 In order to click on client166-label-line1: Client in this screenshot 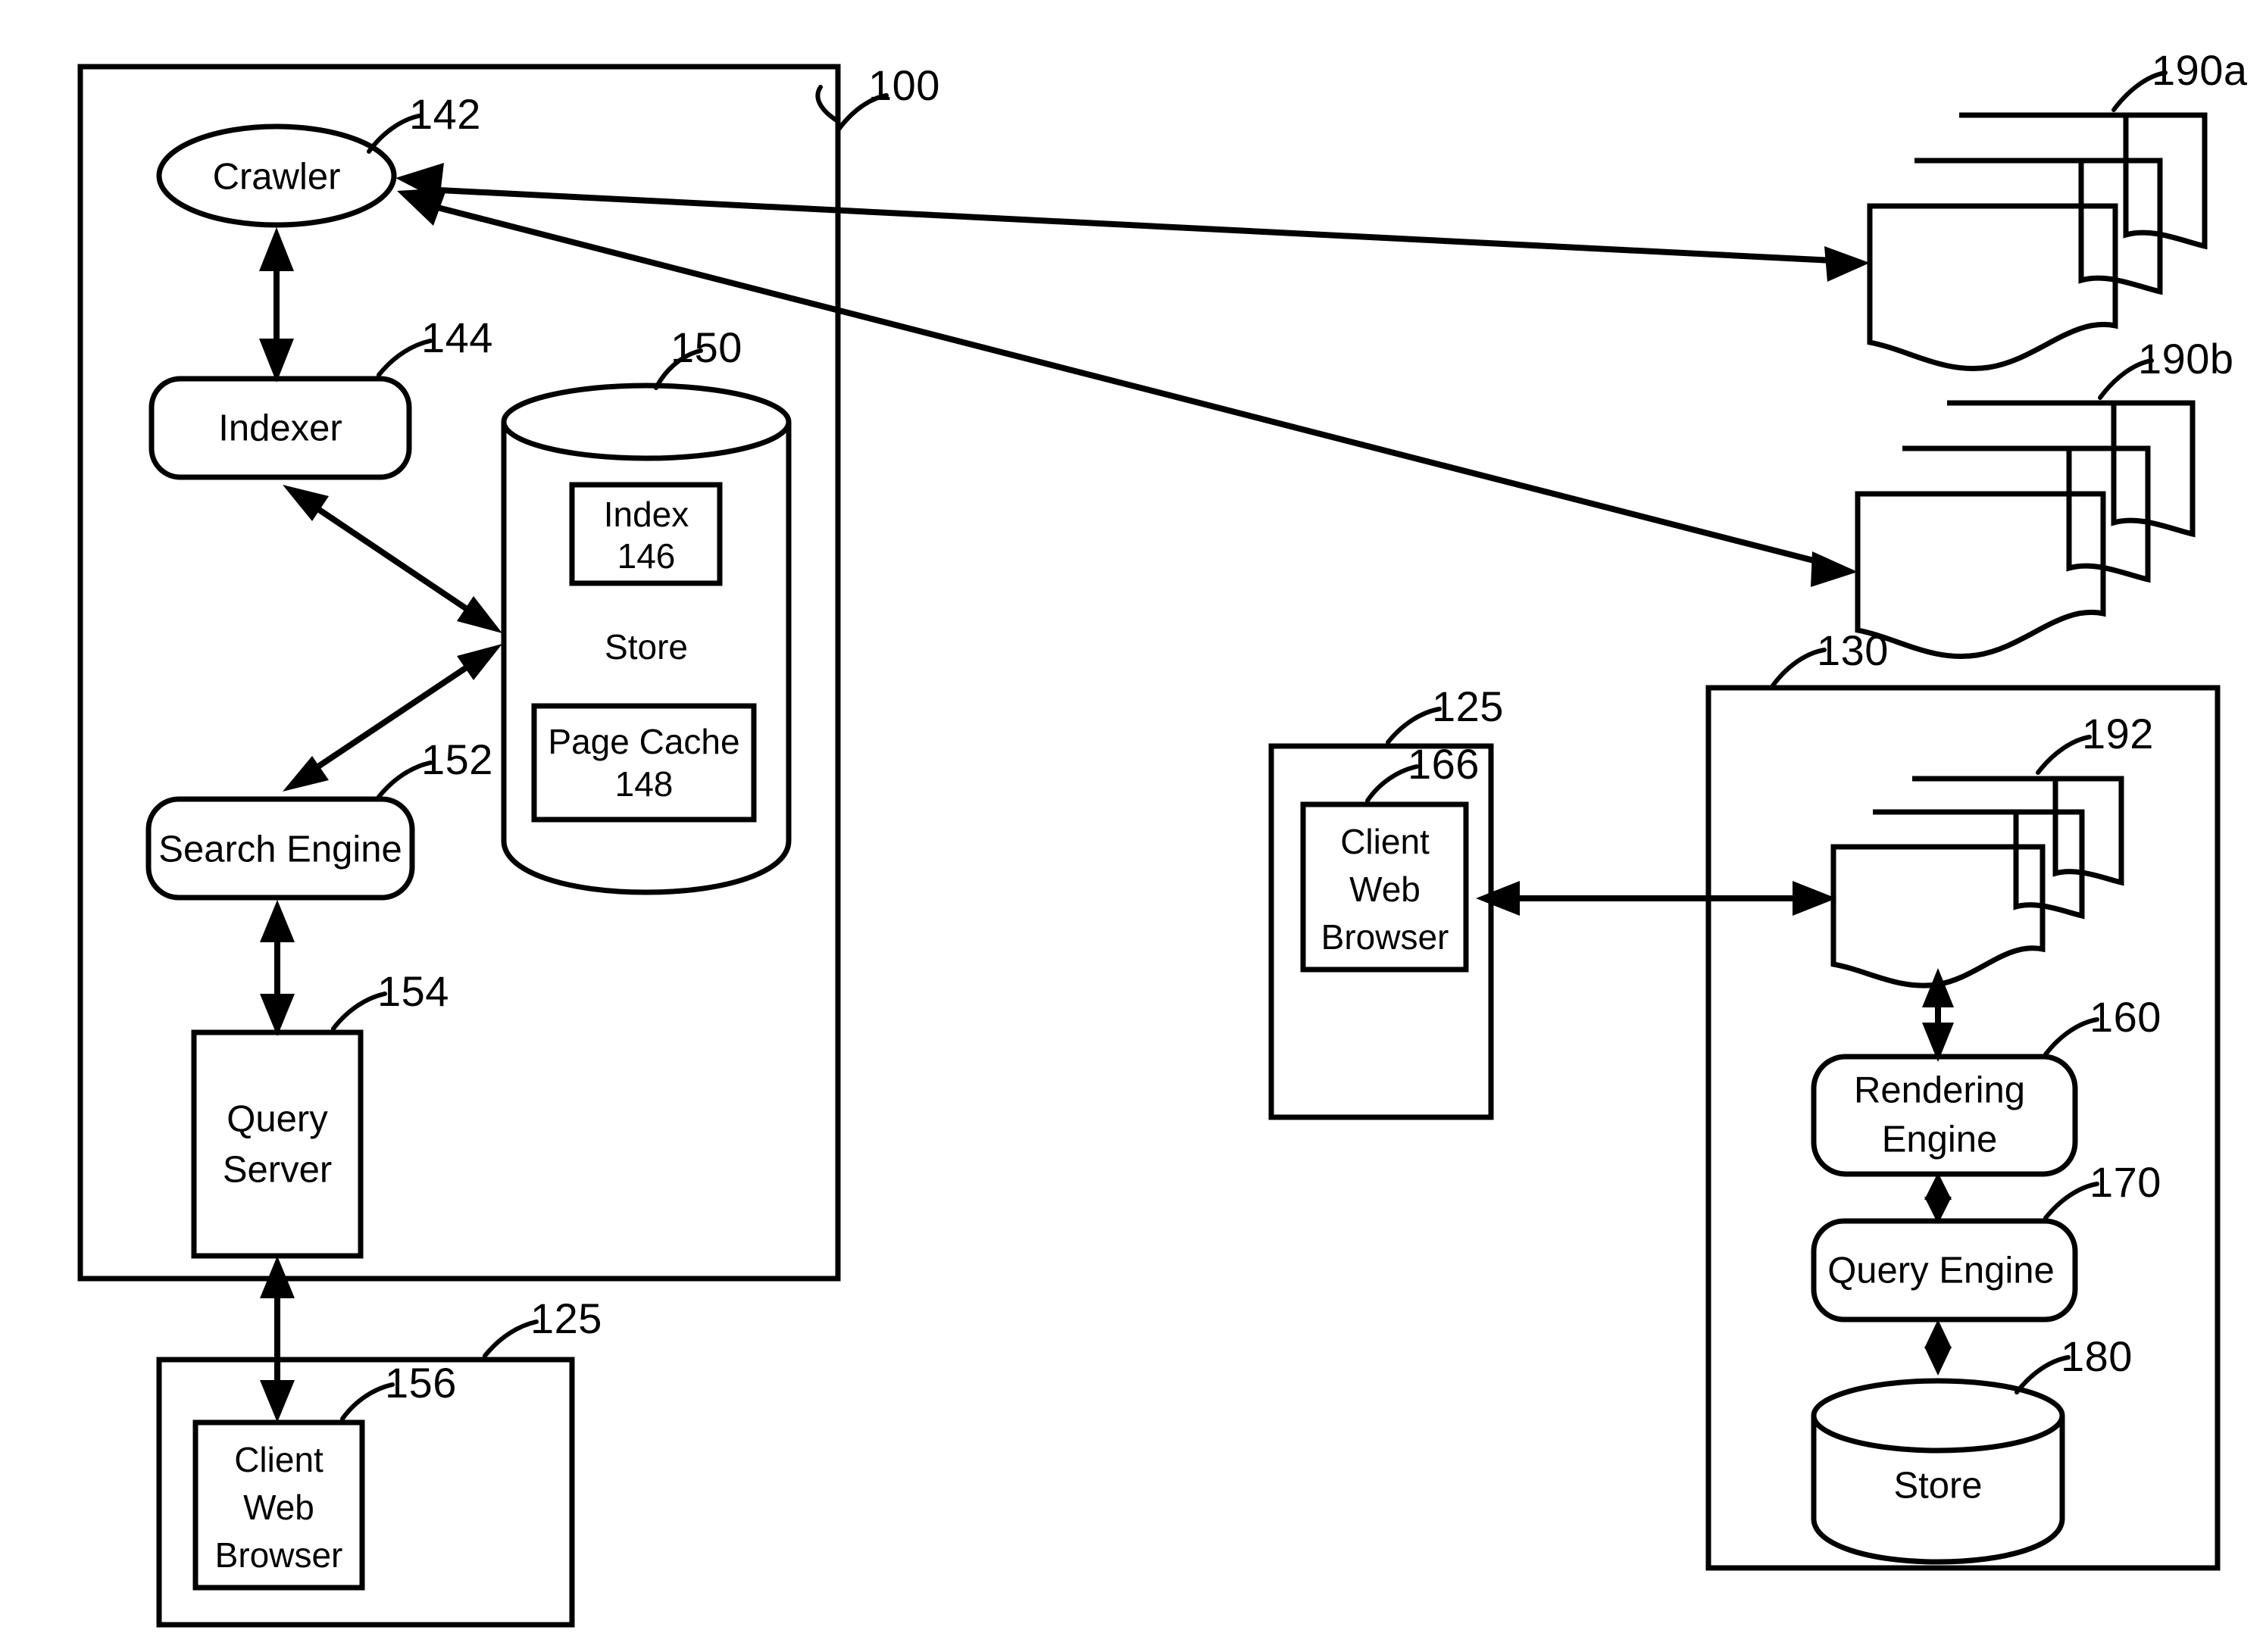, I will do `click(1385, 842)`.